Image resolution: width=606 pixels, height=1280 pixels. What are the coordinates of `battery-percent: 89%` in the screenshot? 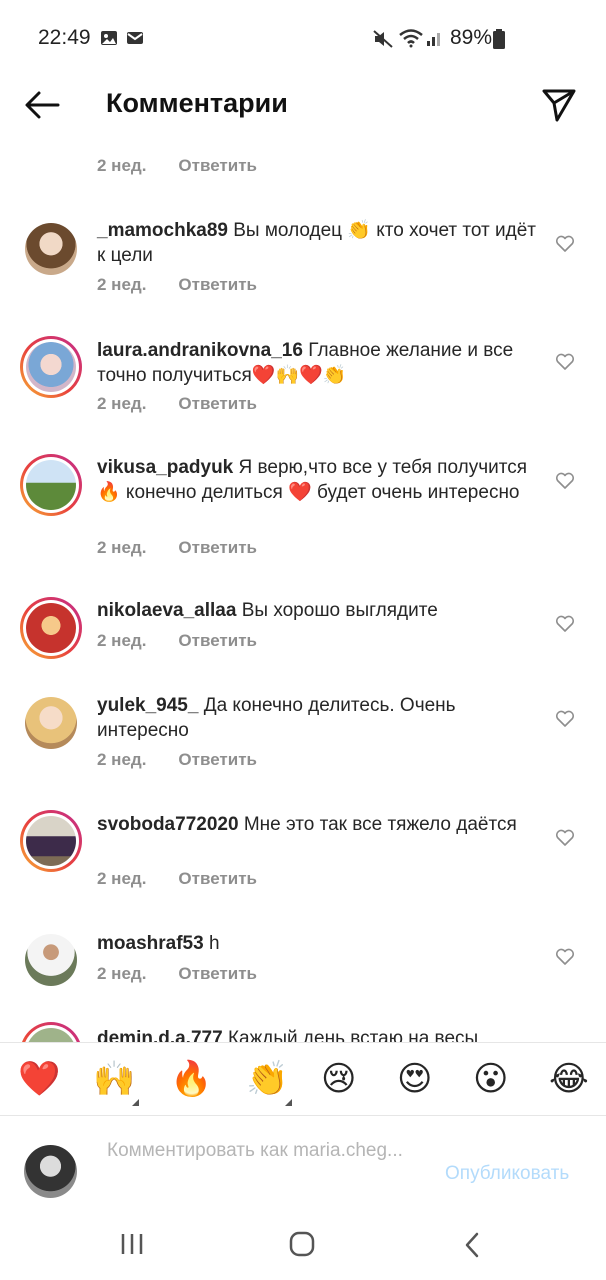 It's located at (471, 37).